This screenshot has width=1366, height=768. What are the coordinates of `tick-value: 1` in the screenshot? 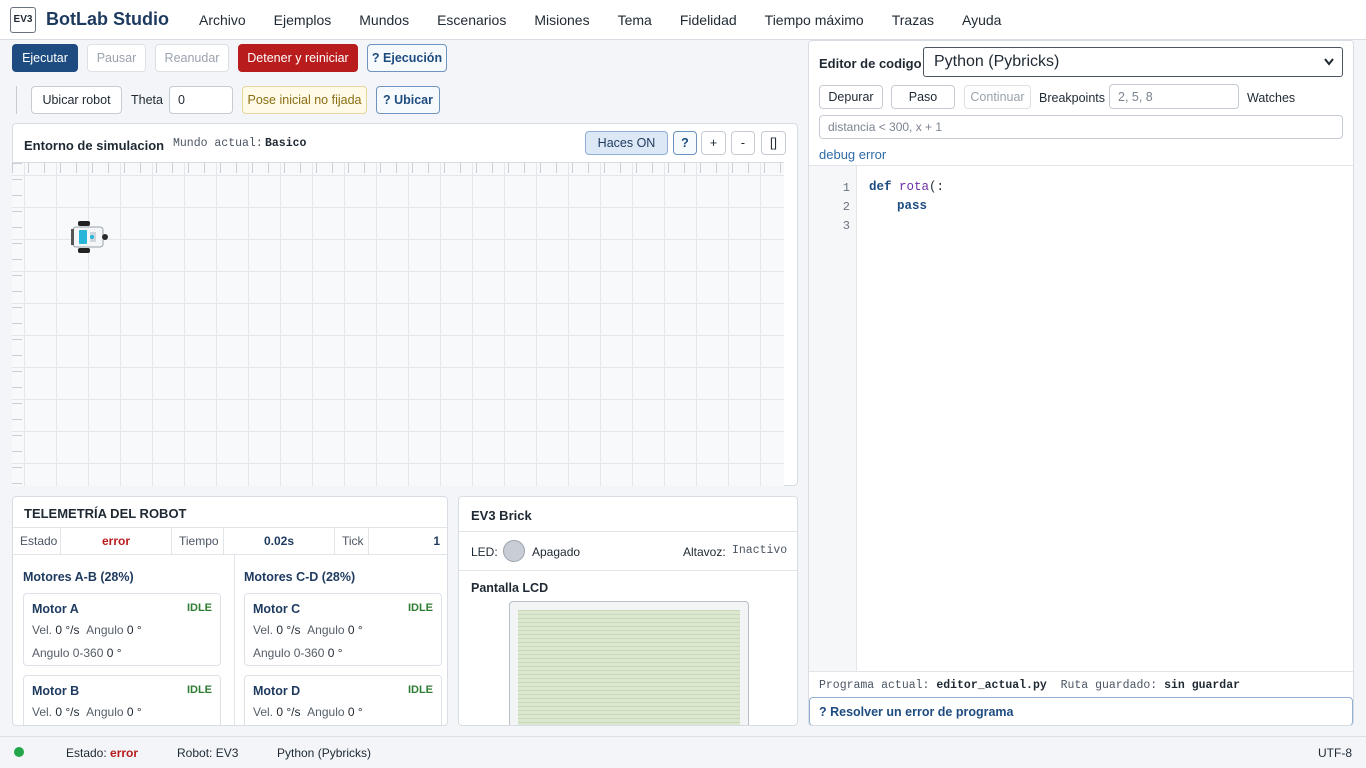 It's located at (436, 541).